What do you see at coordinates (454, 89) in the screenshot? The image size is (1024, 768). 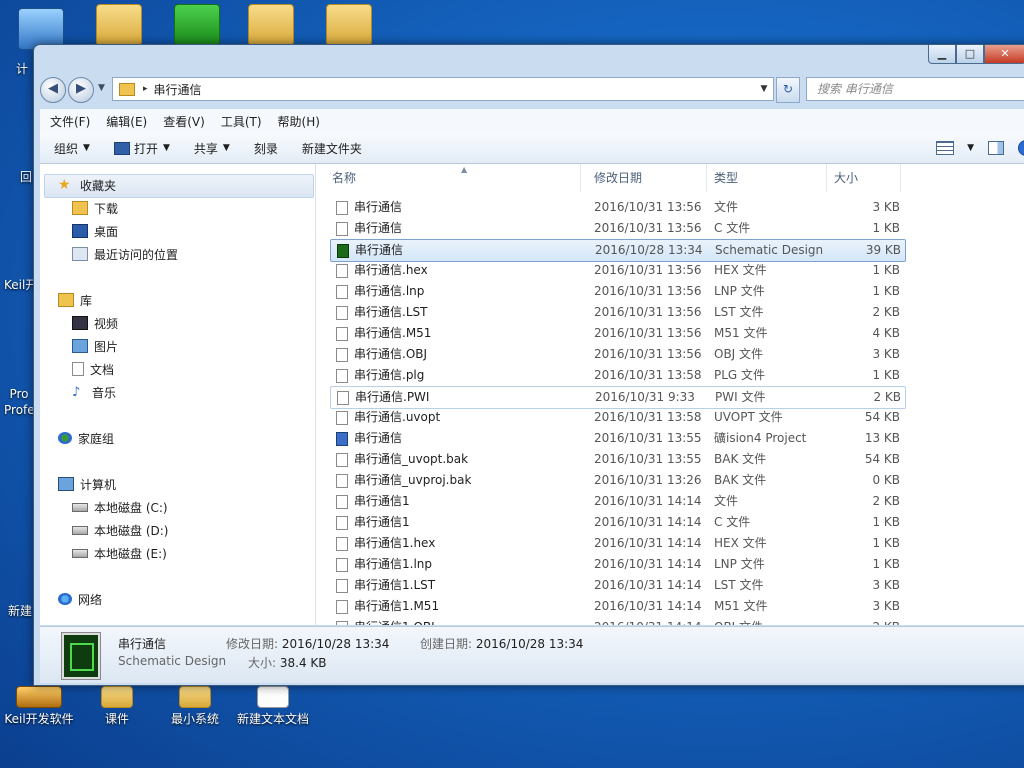 I see `breadcrumb-current: 串行通信` at bounding box center [454, 89].